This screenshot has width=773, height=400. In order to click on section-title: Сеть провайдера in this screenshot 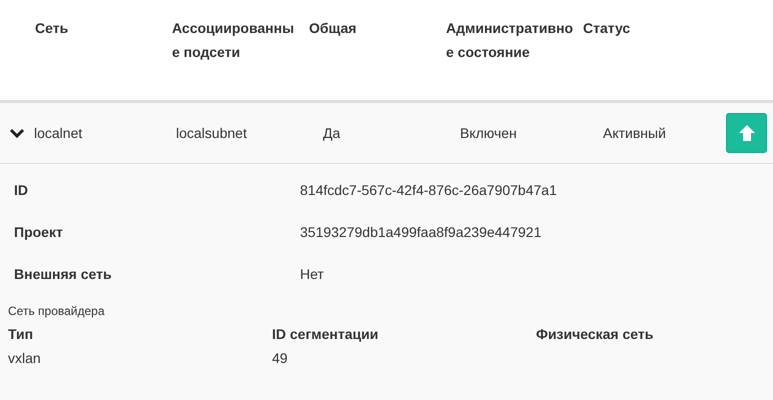, I will do `click(57, 311)`.